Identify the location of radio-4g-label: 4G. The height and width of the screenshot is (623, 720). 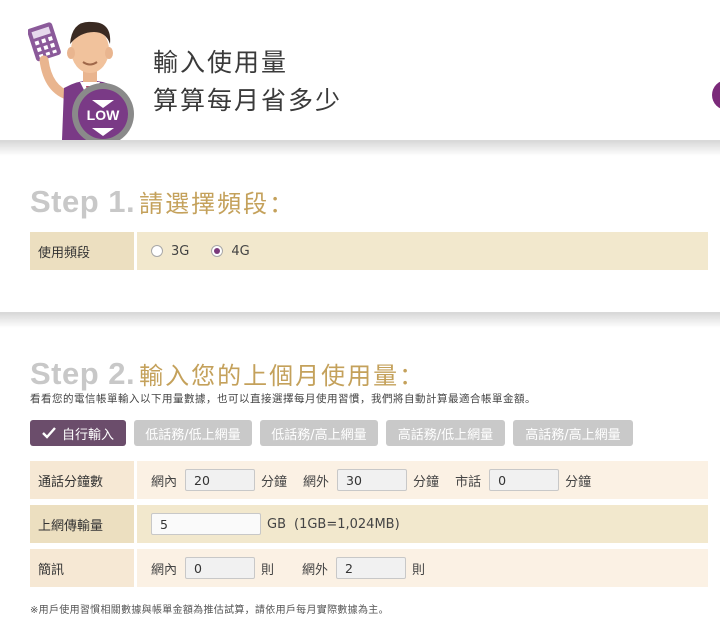
(240, 251).